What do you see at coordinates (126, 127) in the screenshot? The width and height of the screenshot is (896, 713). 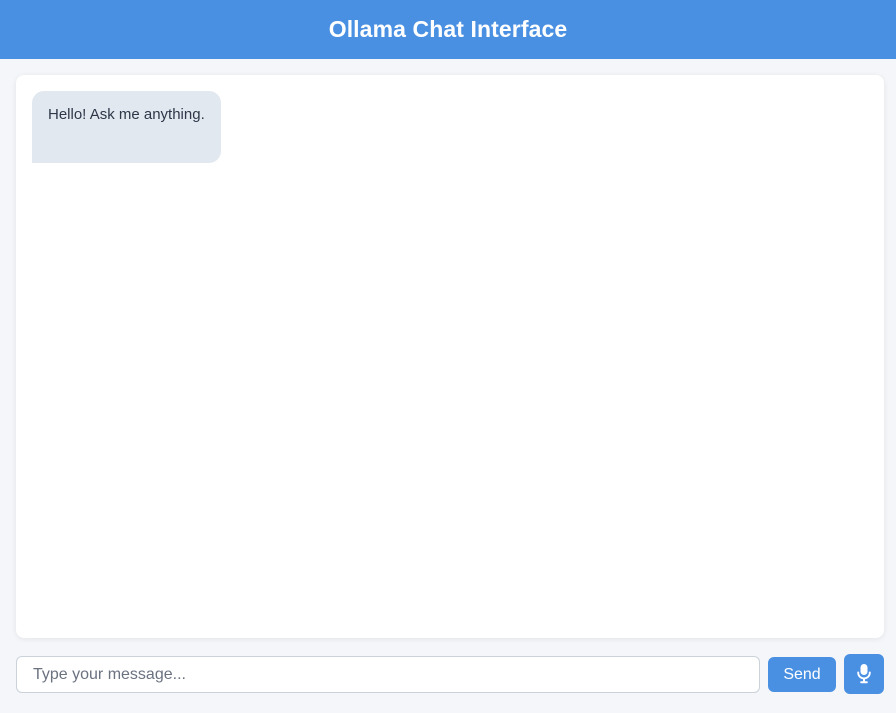 I see `assistant-message: Hello! Ask me anything.` at bounding box center [126, 127].